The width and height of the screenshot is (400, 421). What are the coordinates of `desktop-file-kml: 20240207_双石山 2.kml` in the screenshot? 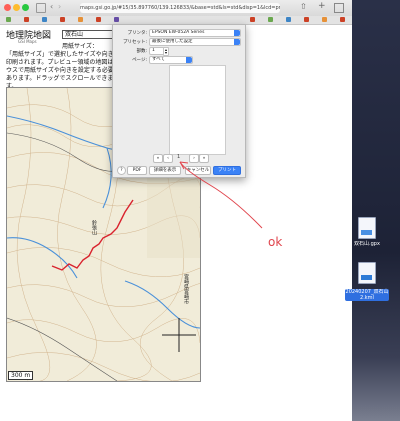 It's located at (367, 282).